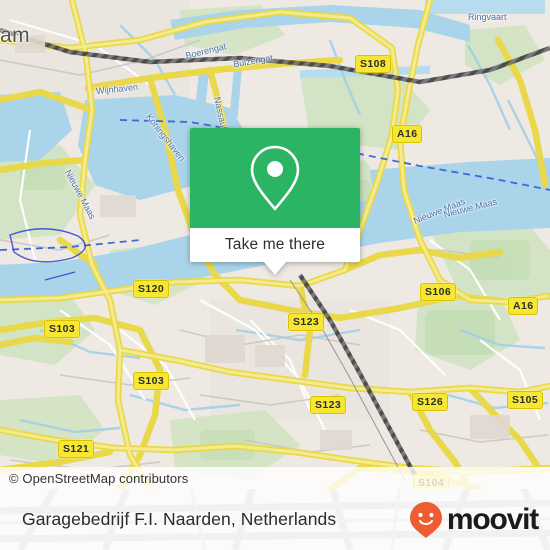 This screenshot has width=550, height=550. I want to click on osm-attribution-text: © OpenStreetMap contributors, so click(99, 478).